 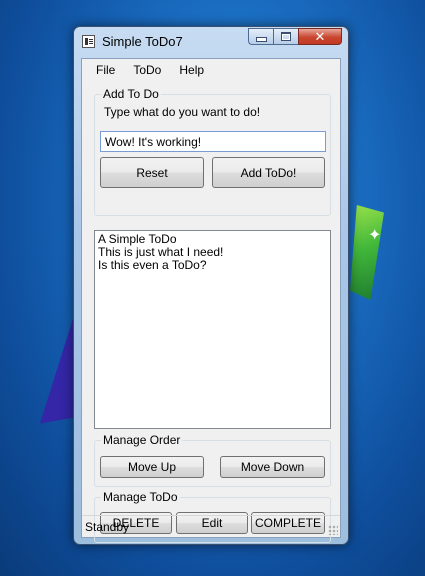 What do you see at coordinates (88, 41) in the screenshot?
I see `notepad-icon` at bounding box center [88, 41].